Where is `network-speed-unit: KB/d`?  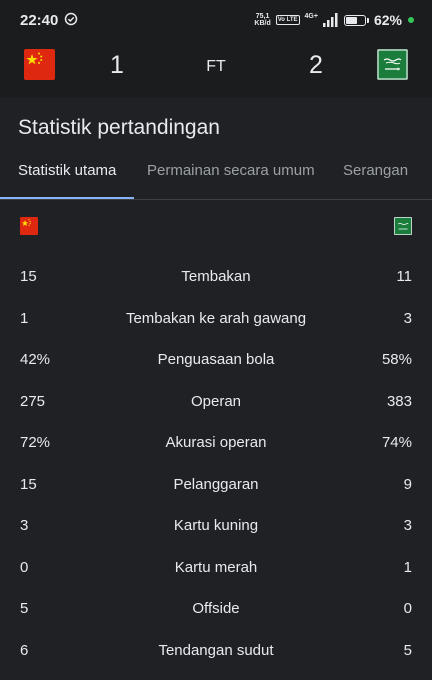
network-speed-unit: KB/d is located at coordinates (262, 23).